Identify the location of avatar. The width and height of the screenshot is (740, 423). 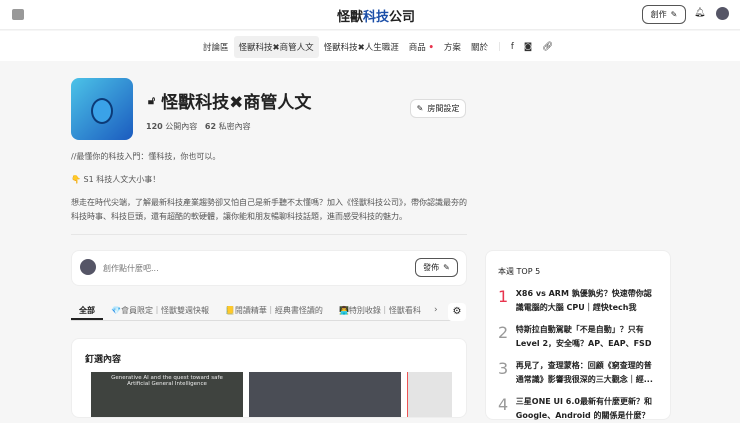
(722, 13).